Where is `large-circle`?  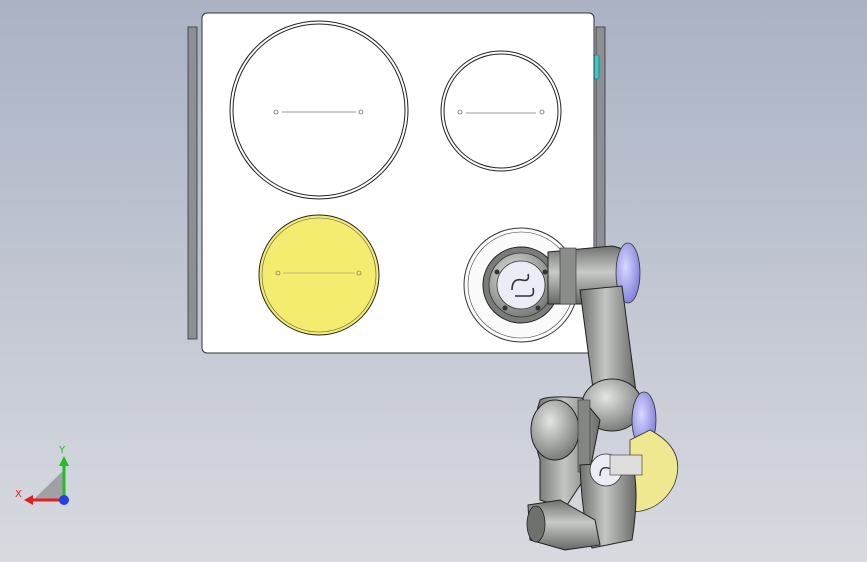
large-circle is located at coordinates (319, 110).